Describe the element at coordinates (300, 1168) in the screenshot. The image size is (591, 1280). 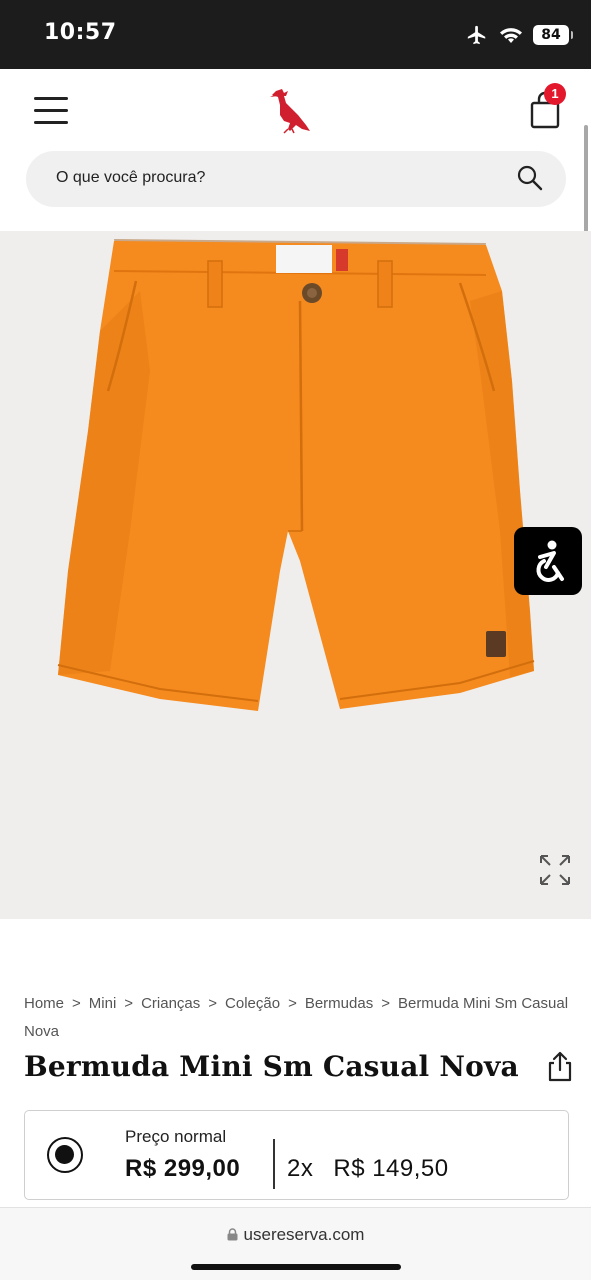
I see `installments-count: 2x` at that location.